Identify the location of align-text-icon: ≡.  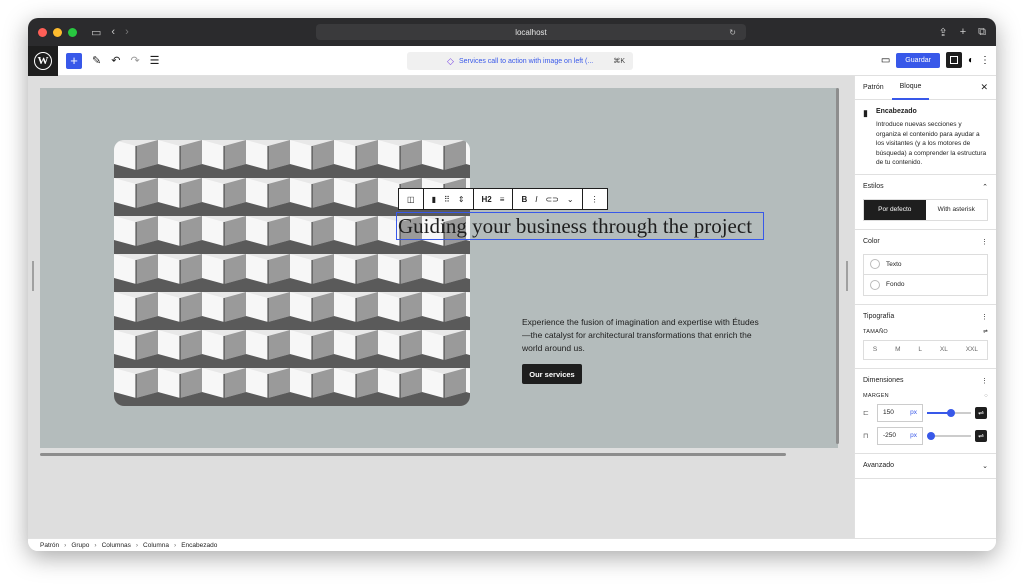
(502, 199).